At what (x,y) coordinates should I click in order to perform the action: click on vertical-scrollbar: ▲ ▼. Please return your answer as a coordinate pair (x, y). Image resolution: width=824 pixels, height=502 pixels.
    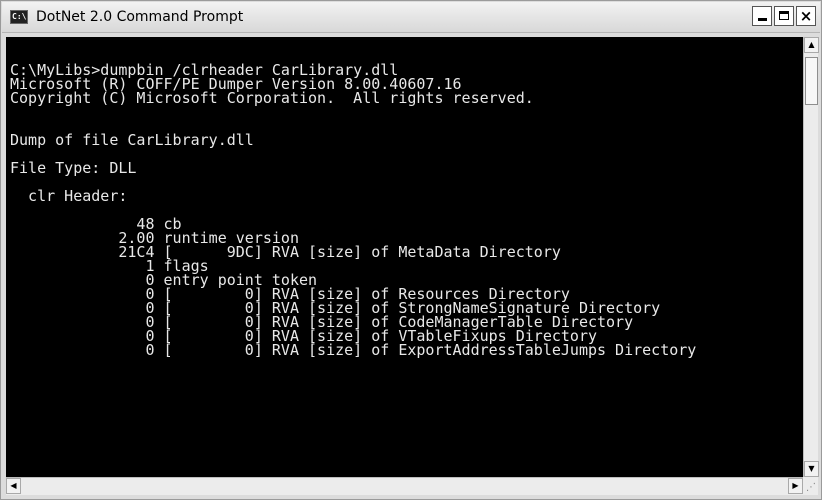
    Looking at the image, I should click on (811, 257).